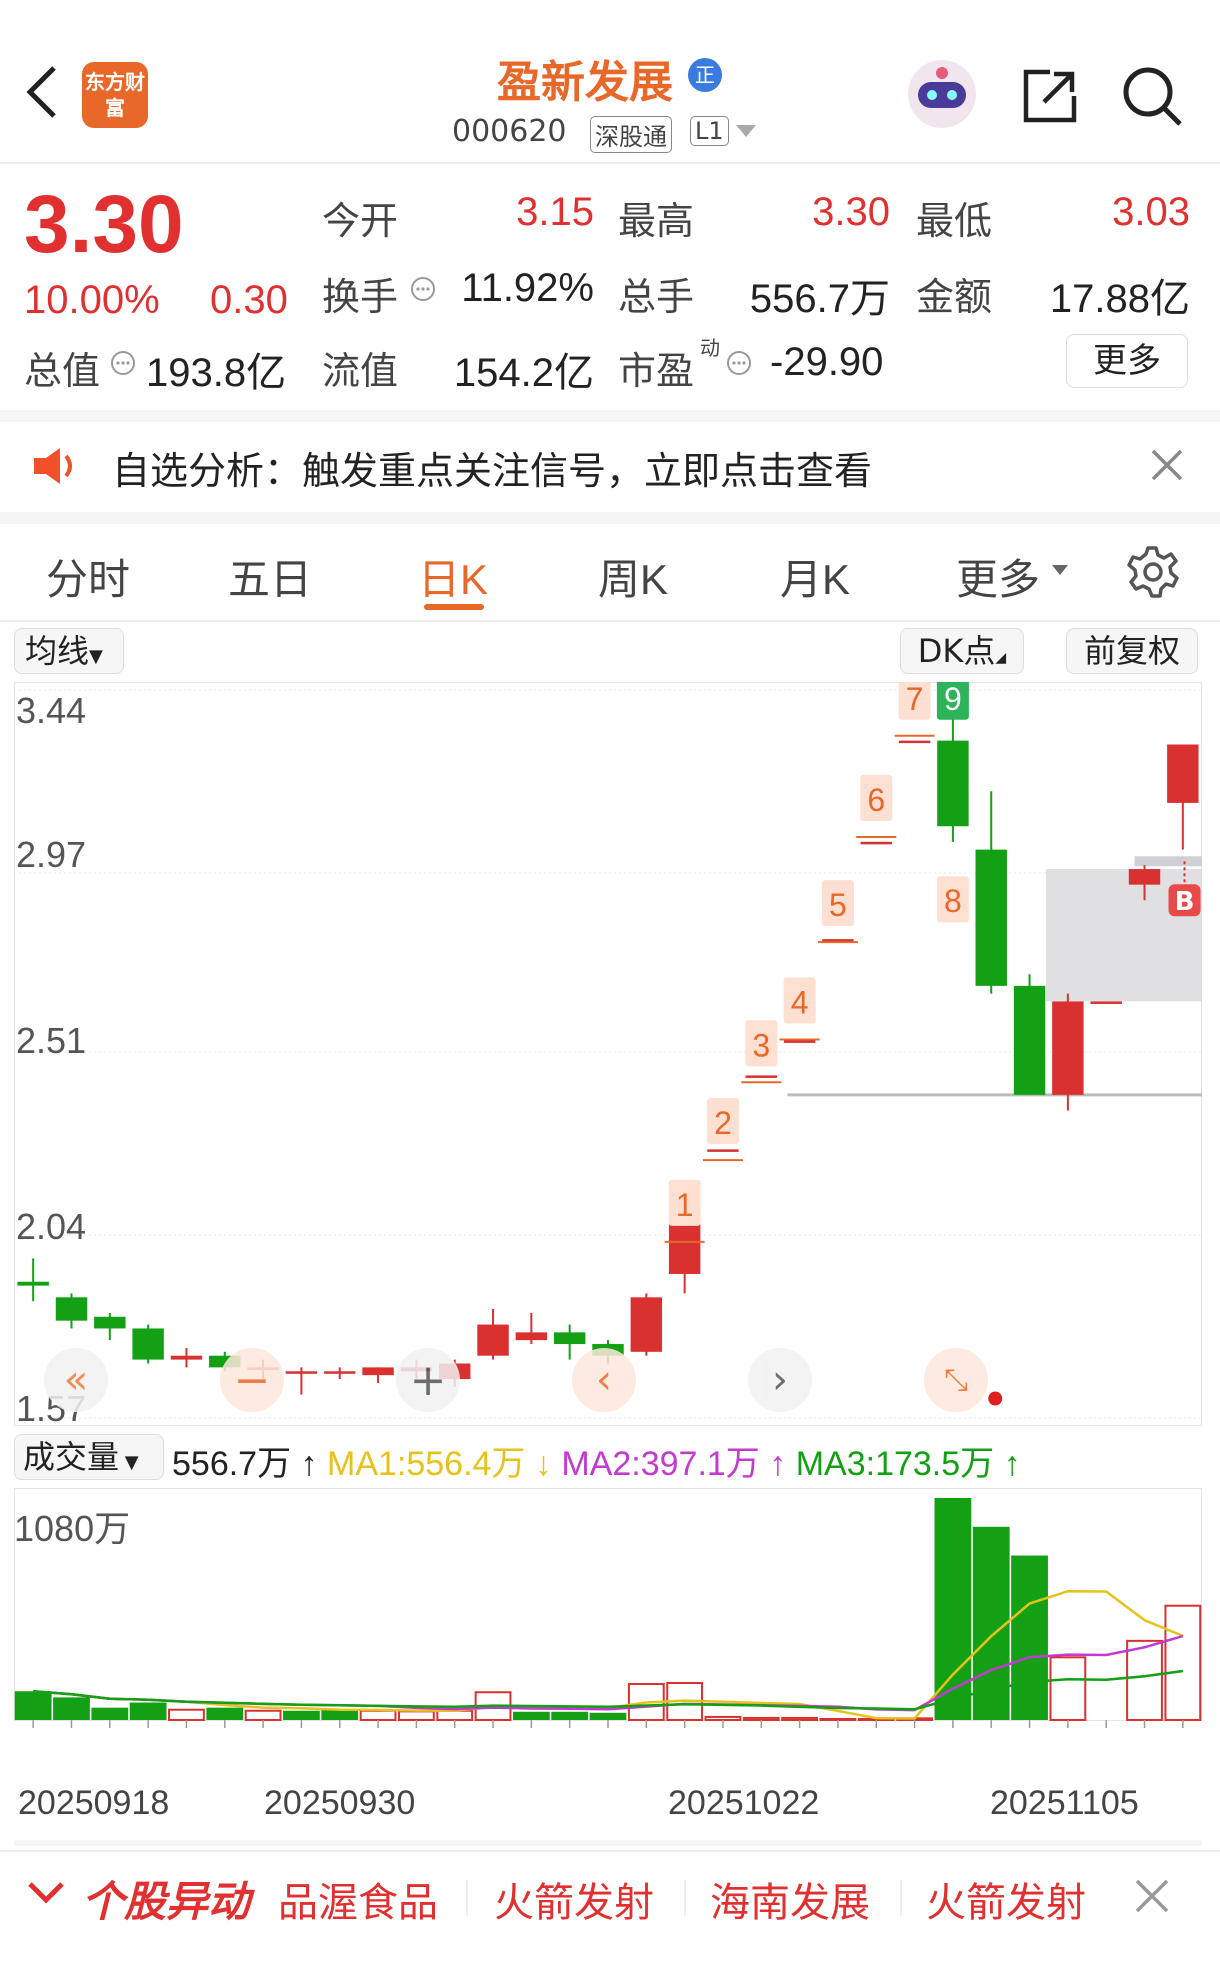 This screenshot has height=1972, width=1220. I want to click on tab-five-day: 五日, so click(270, 576).